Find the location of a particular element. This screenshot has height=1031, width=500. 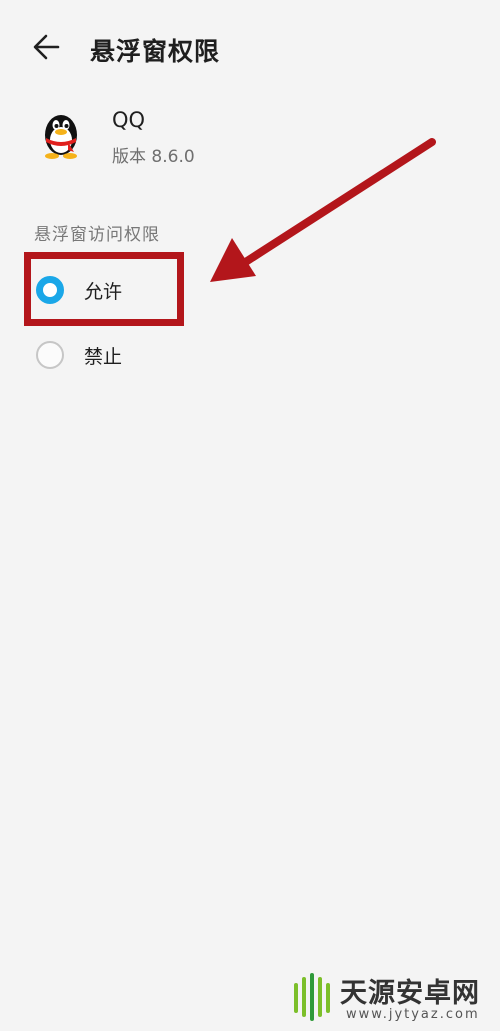

radio-checked-icon is located at coordinates (50, 290).